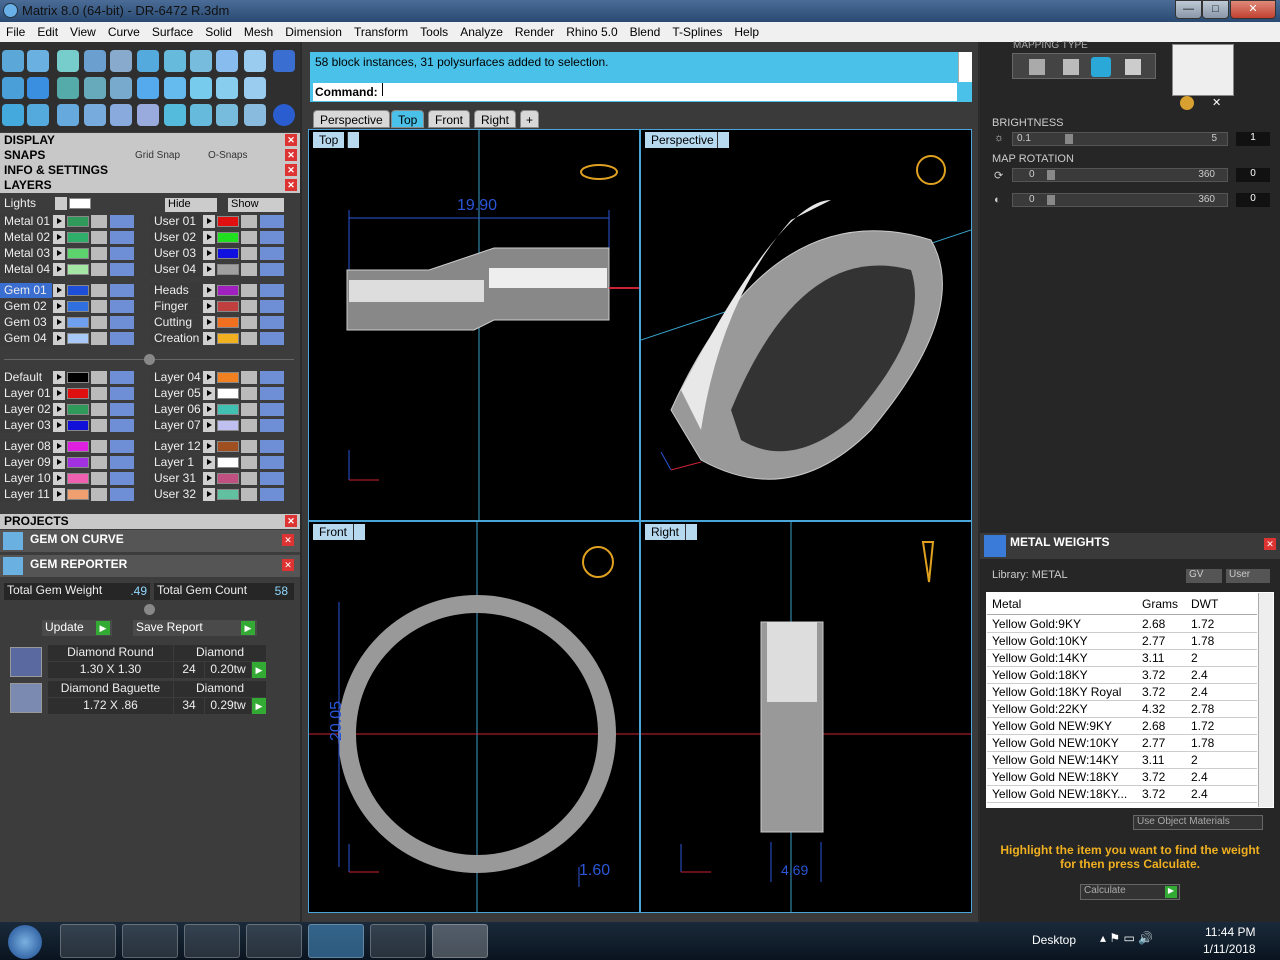  What do you see at coordinates (176, 322) in the screenshot?
I see `layer-name: Cutting` at bounding box center [176, 322].